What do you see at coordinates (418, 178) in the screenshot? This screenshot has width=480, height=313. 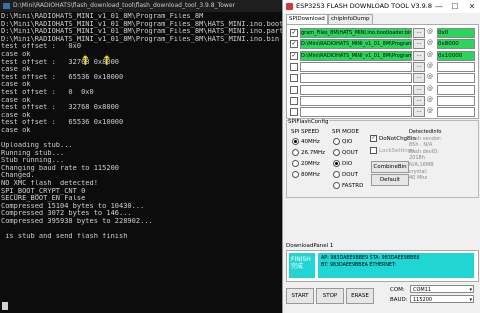 I see `detected-info-line: 40 Mhz` at bounding box center [418, 178].